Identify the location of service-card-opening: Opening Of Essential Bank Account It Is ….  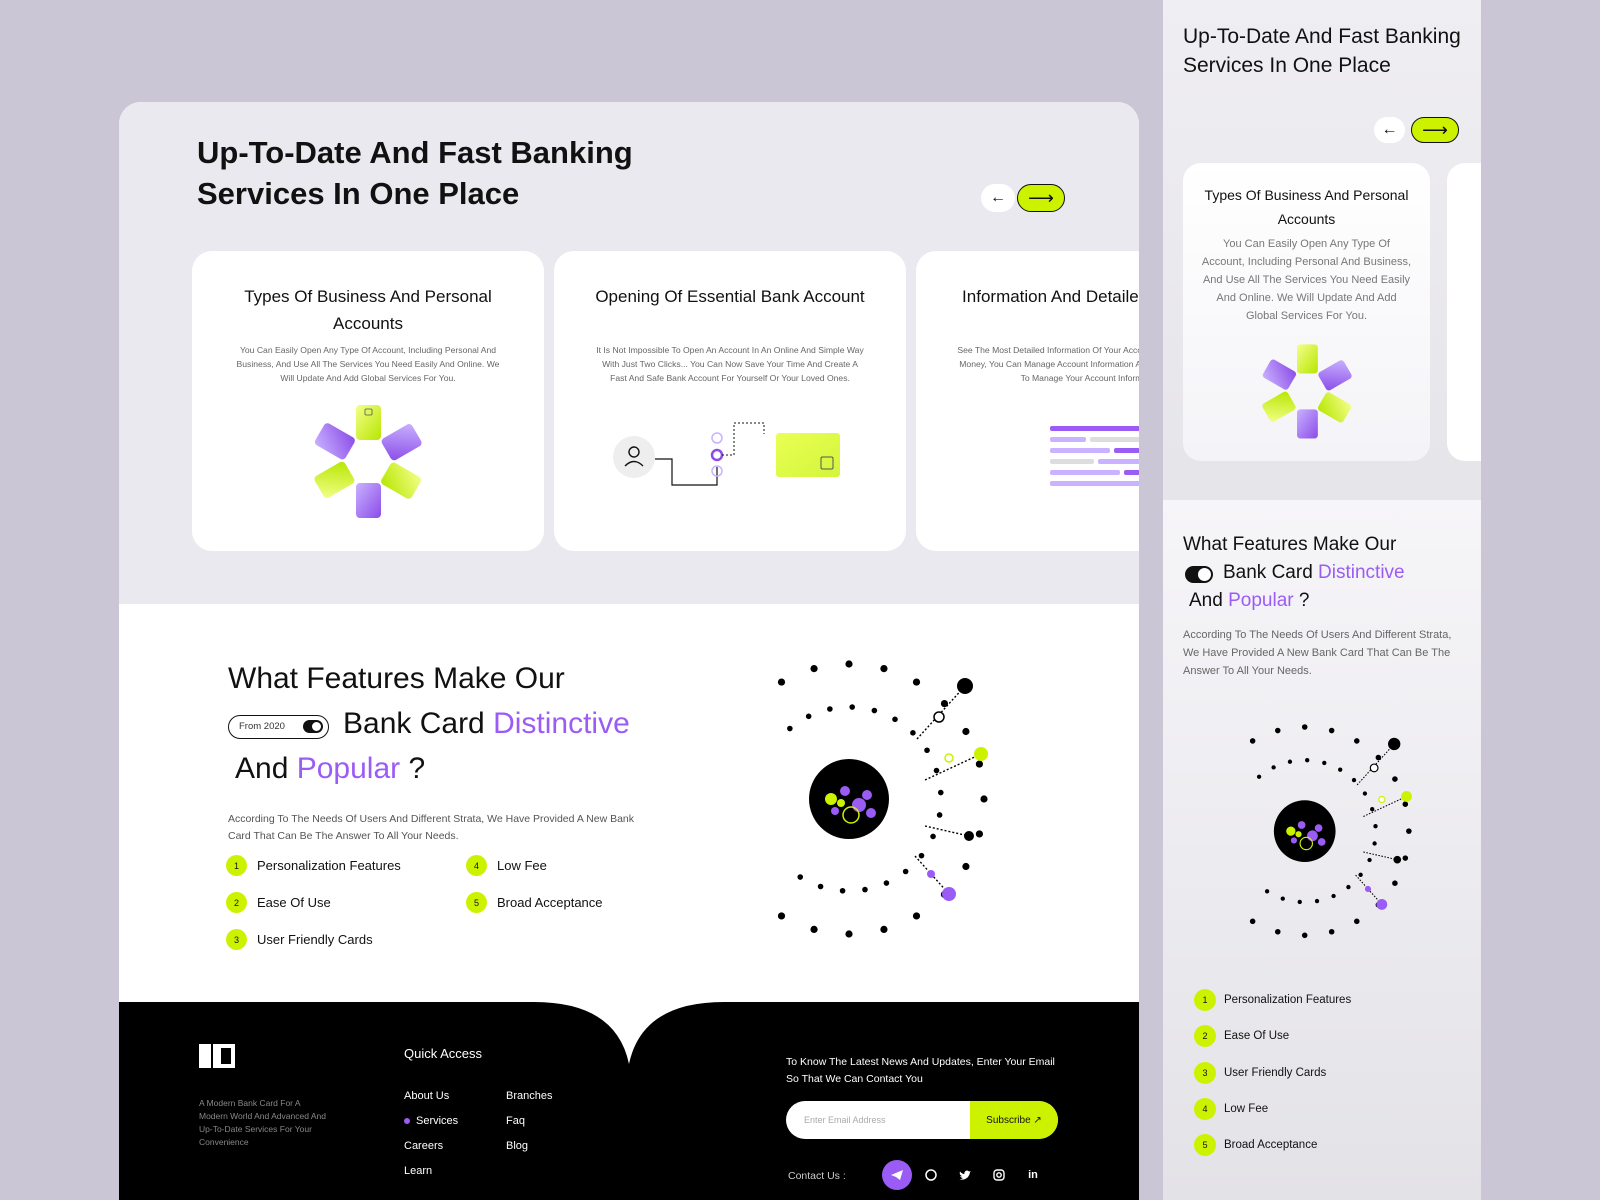
(730, 401).